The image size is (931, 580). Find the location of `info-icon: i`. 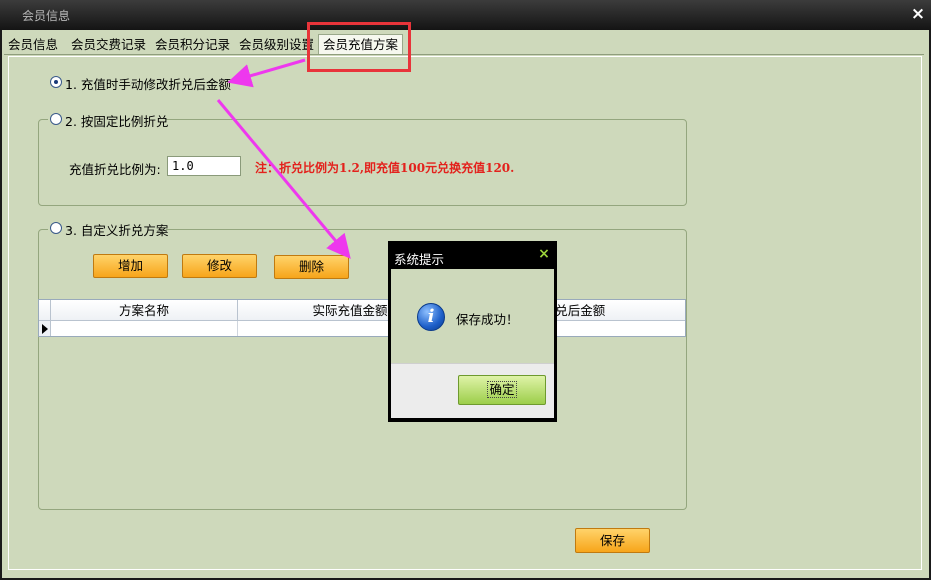

info-icon: i is located at coordinates (431, 317).